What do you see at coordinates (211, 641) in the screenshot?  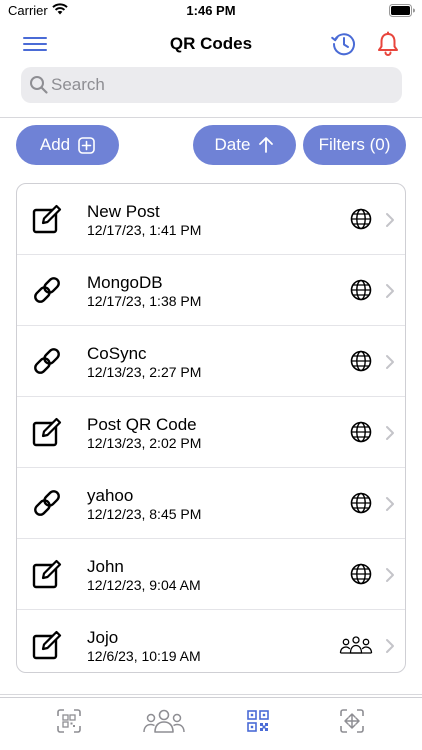 I see `list-item: Jojo 12/6/23, 10:19 AM` at bounding box center [211, 641].